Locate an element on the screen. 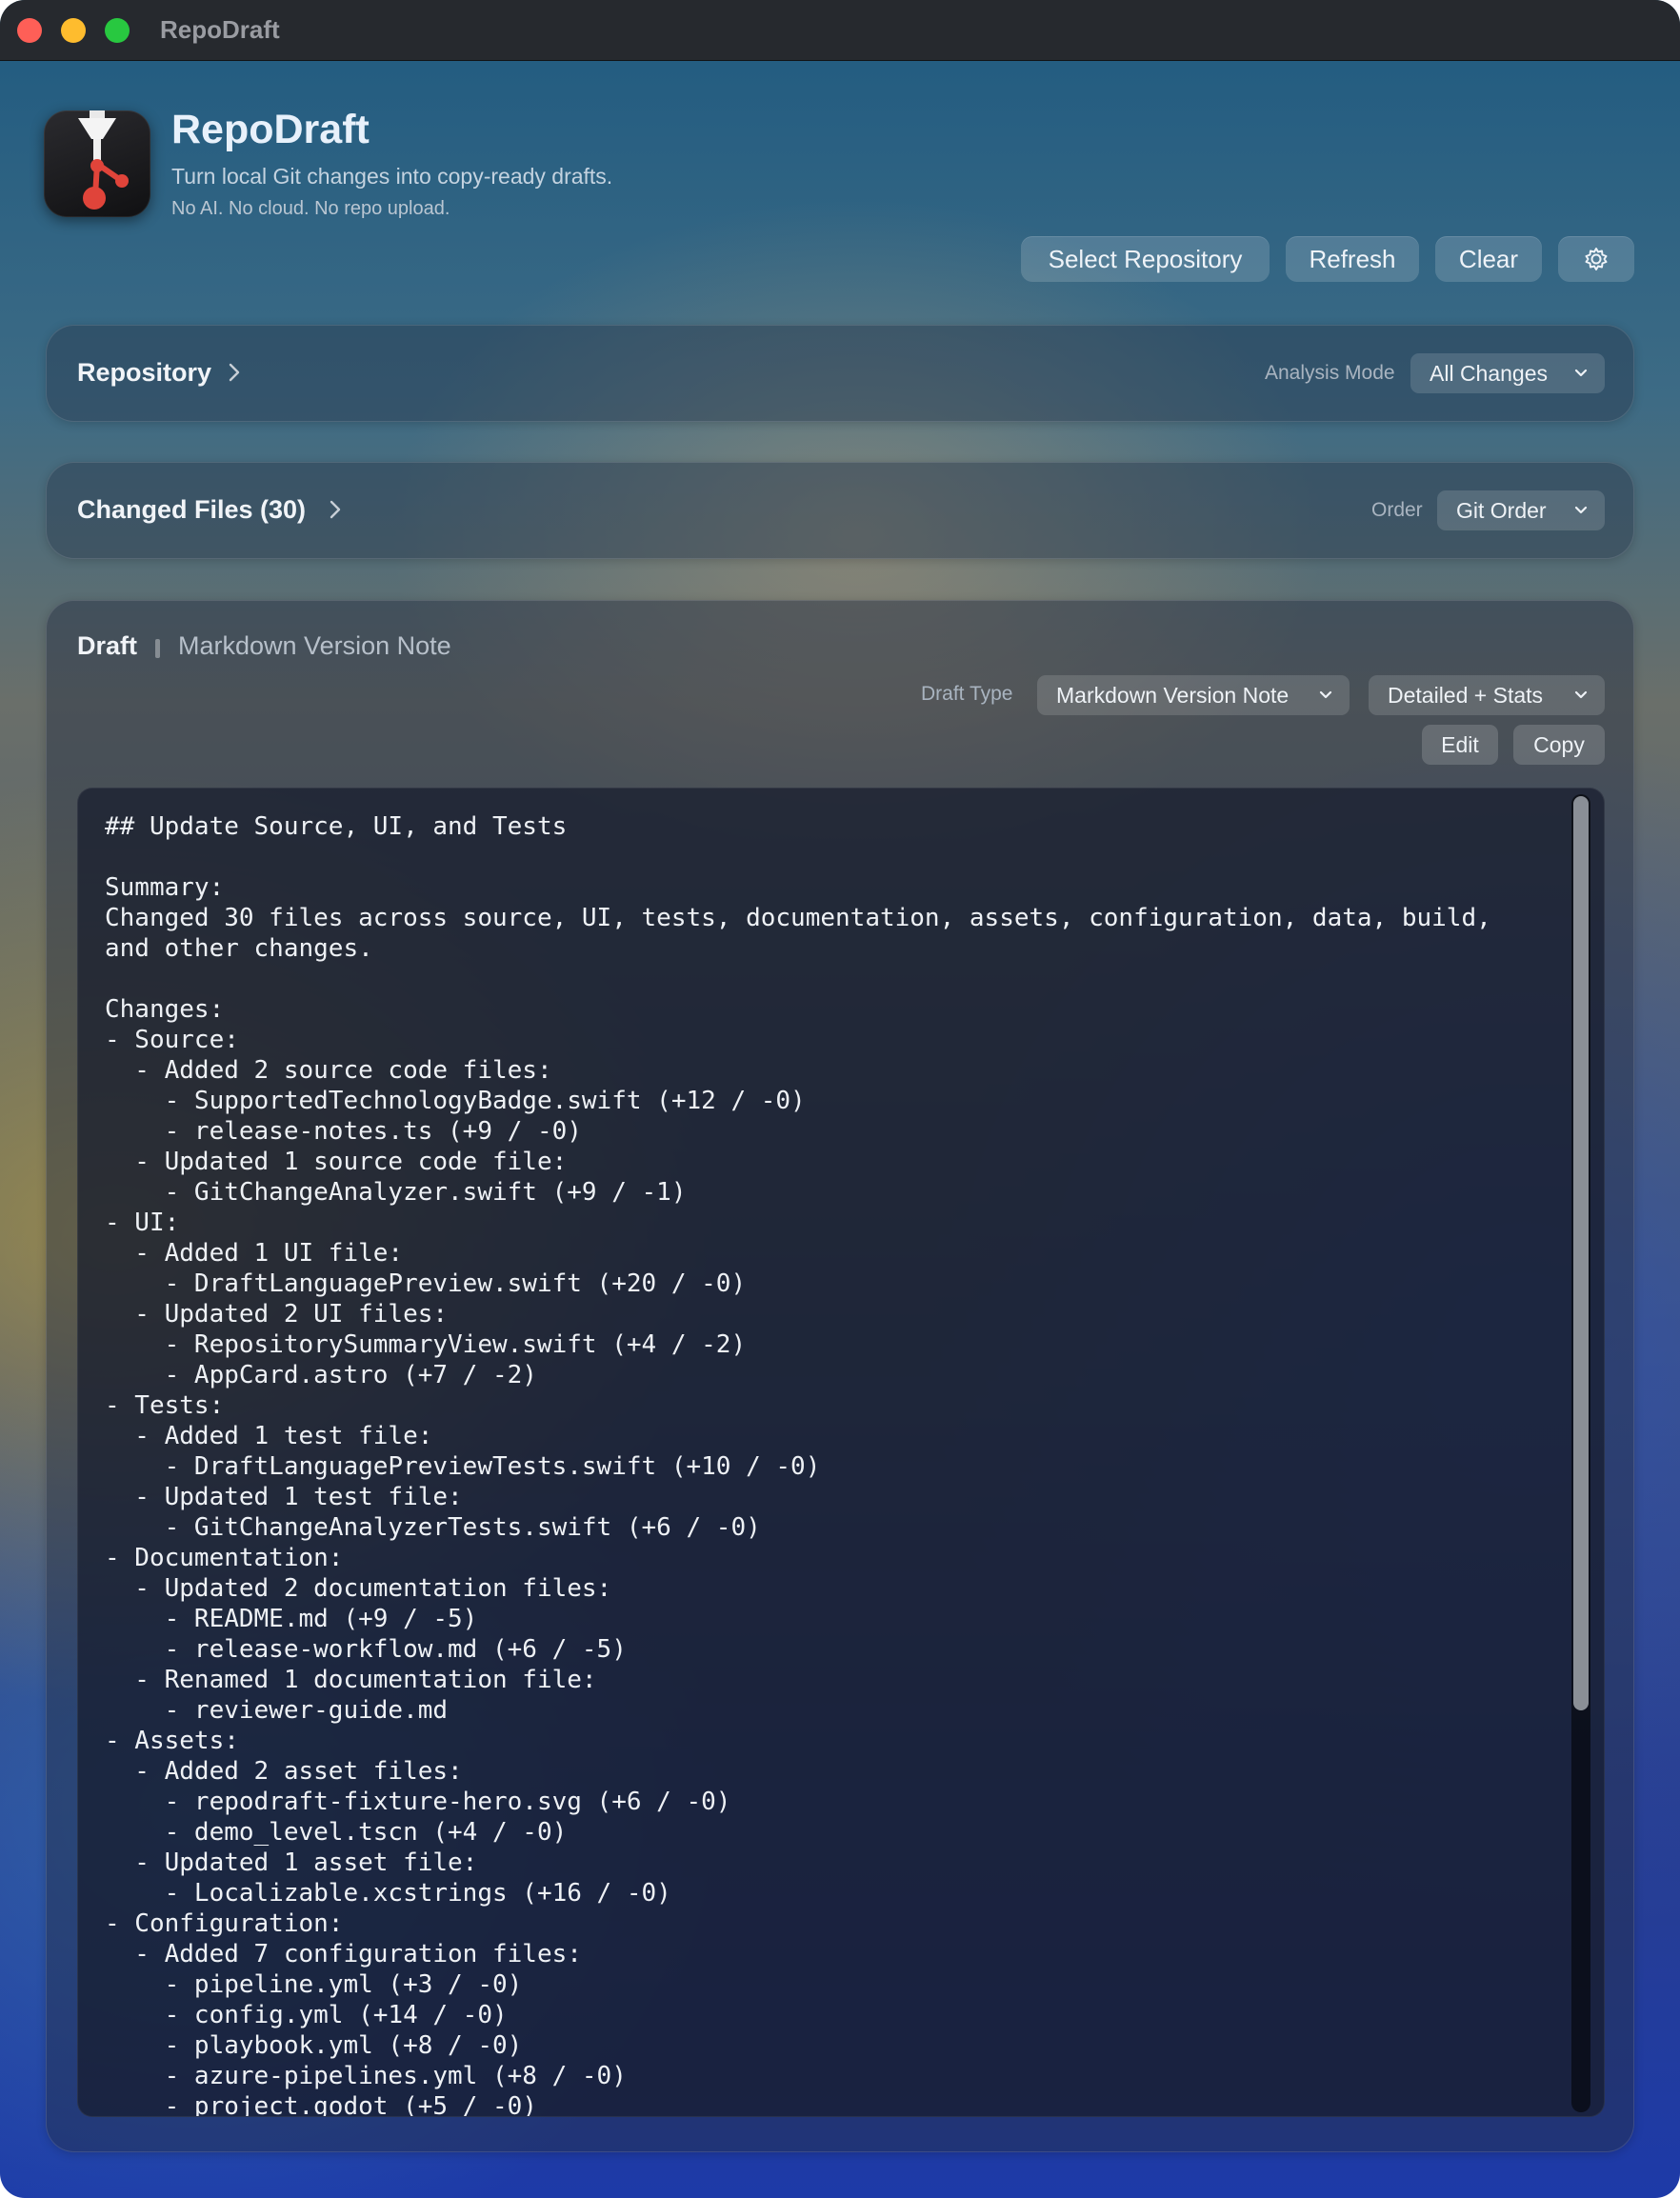 The height and width of the screenshot is (2198, 1680). minimize-window-button is located at coordinates (73, 30).